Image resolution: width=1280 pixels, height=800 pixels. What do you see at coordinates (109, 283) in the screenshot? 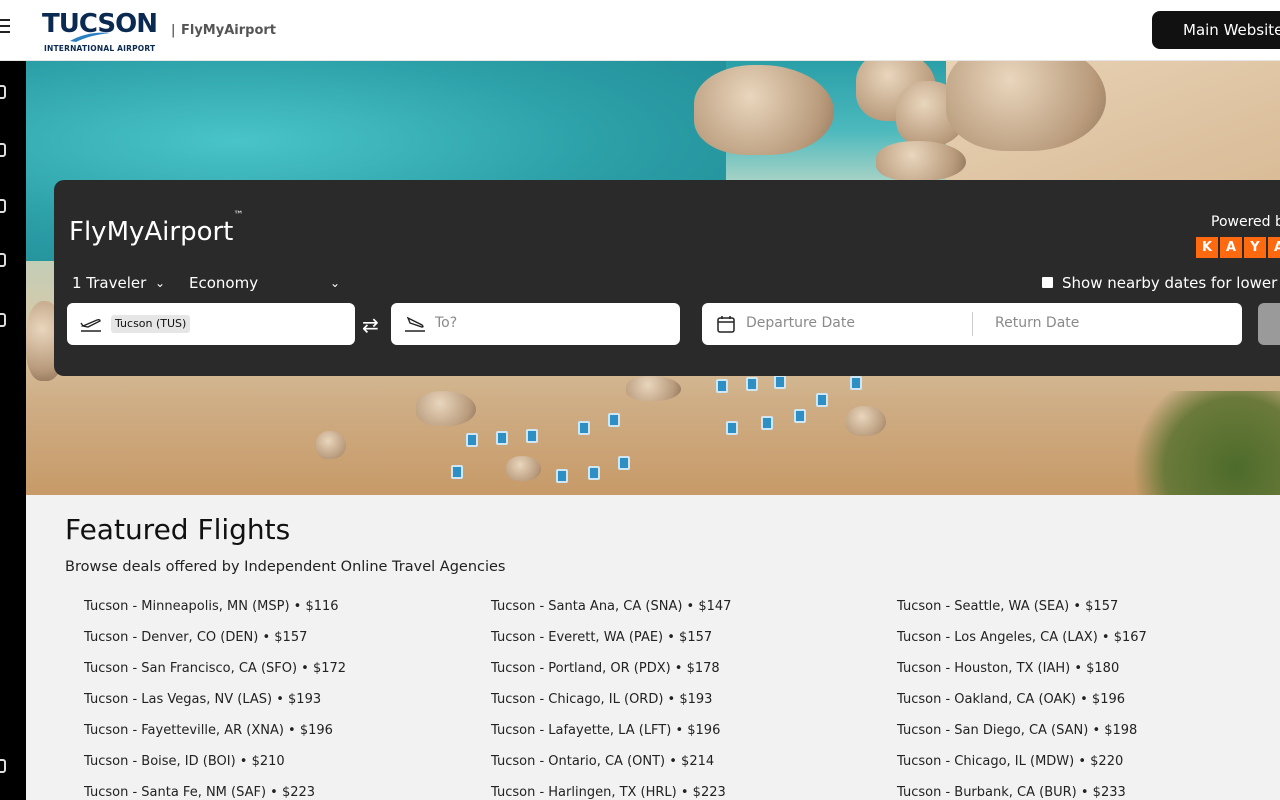
I see `travelers-select: 1 Traveler` at bounding box center [109, 283].